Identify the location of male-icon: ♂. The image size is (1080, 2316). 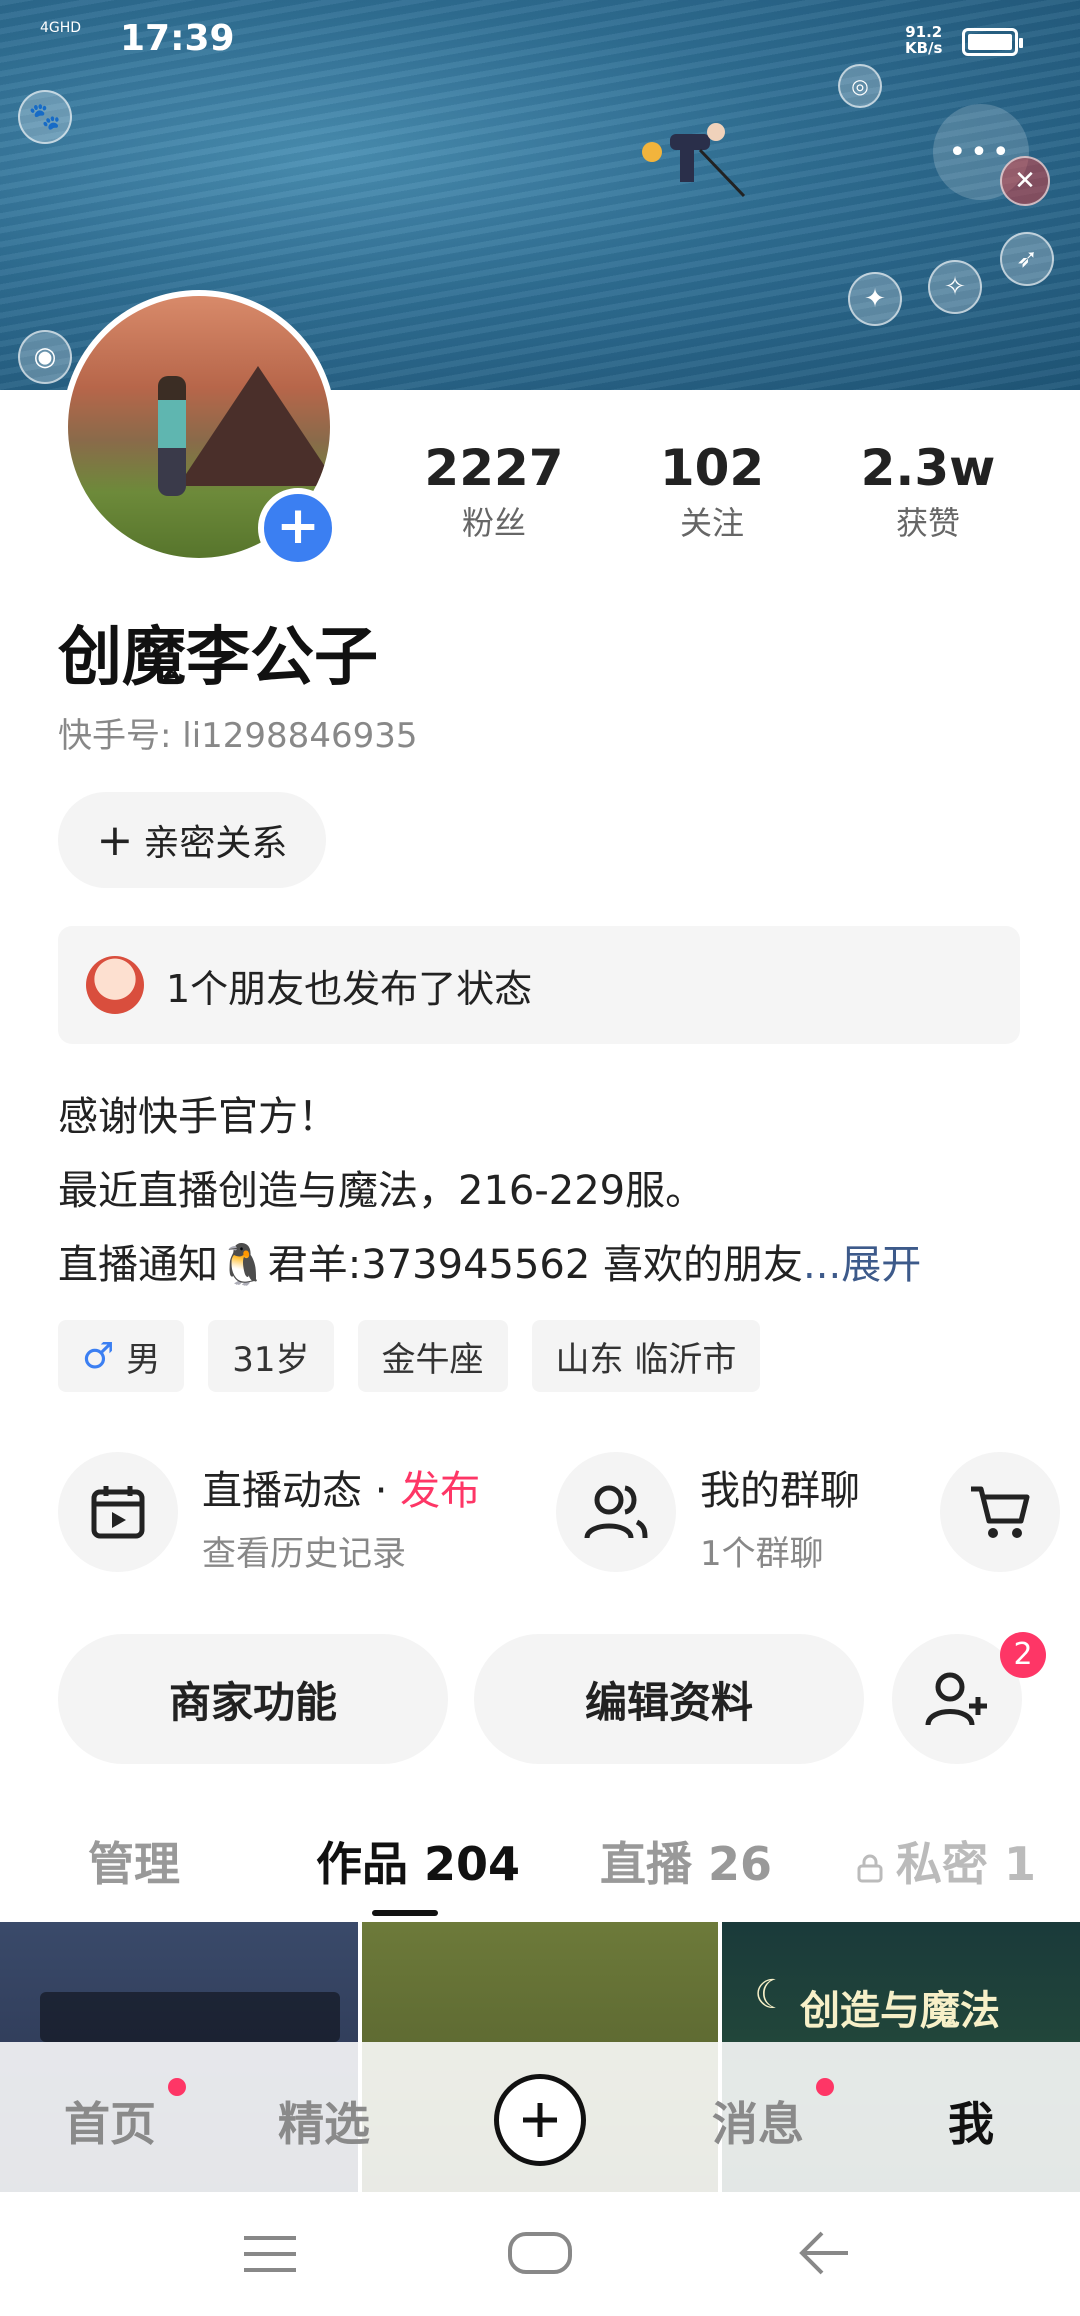
(98, 1356).